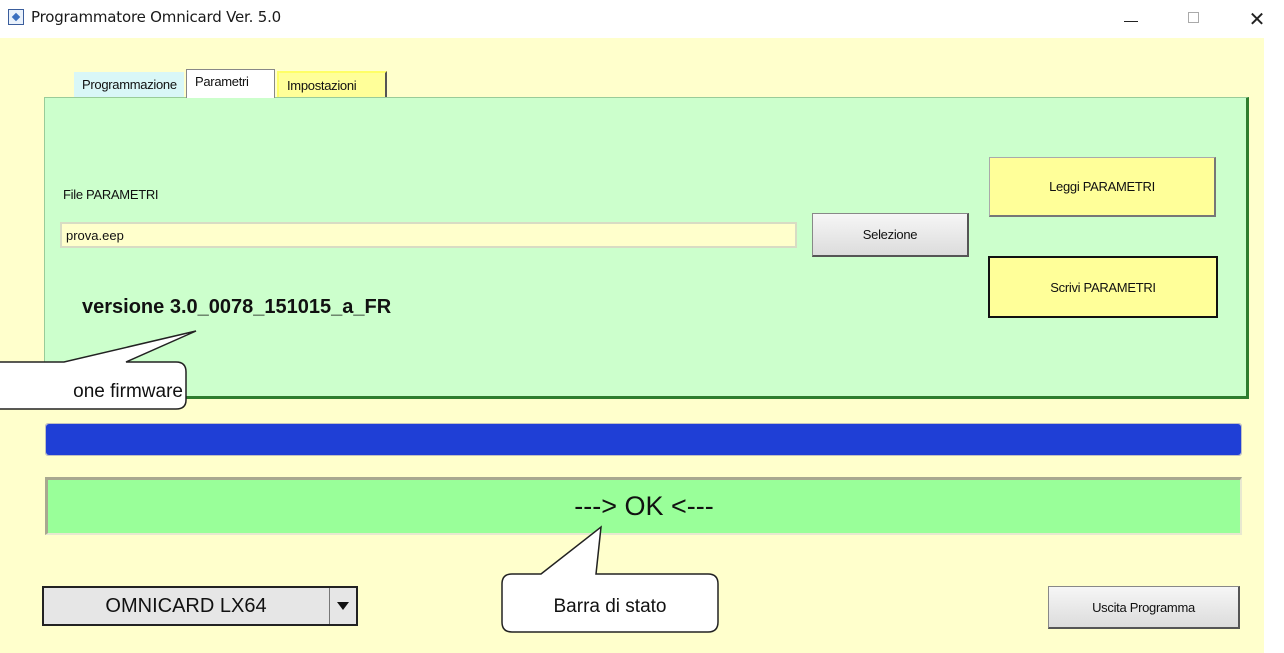  I want to click on device-select: OMNICARD LX64, so click(200, 606).